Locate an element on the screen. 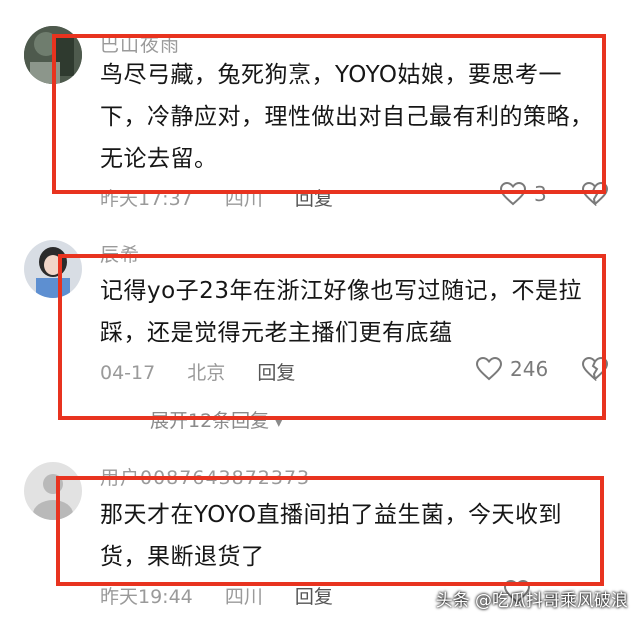 Image resolution: width=640 pixels, height=621 pixels. chevron-down-icon: ▾ is located at coordinates (279, 423).